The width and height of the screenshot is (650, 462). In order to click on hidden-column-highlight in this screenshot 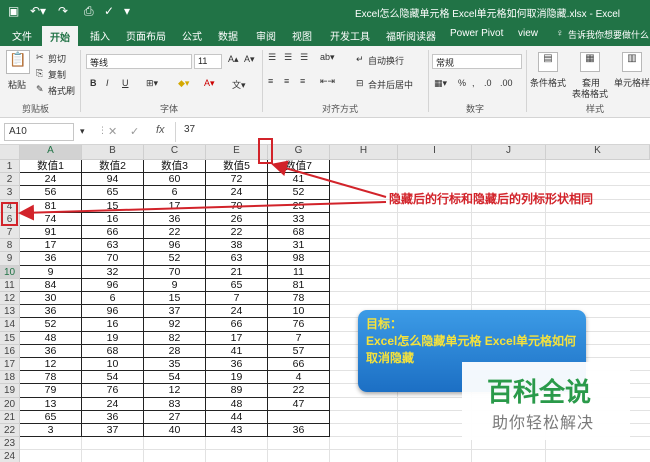, I will do `click(265, 151)`.